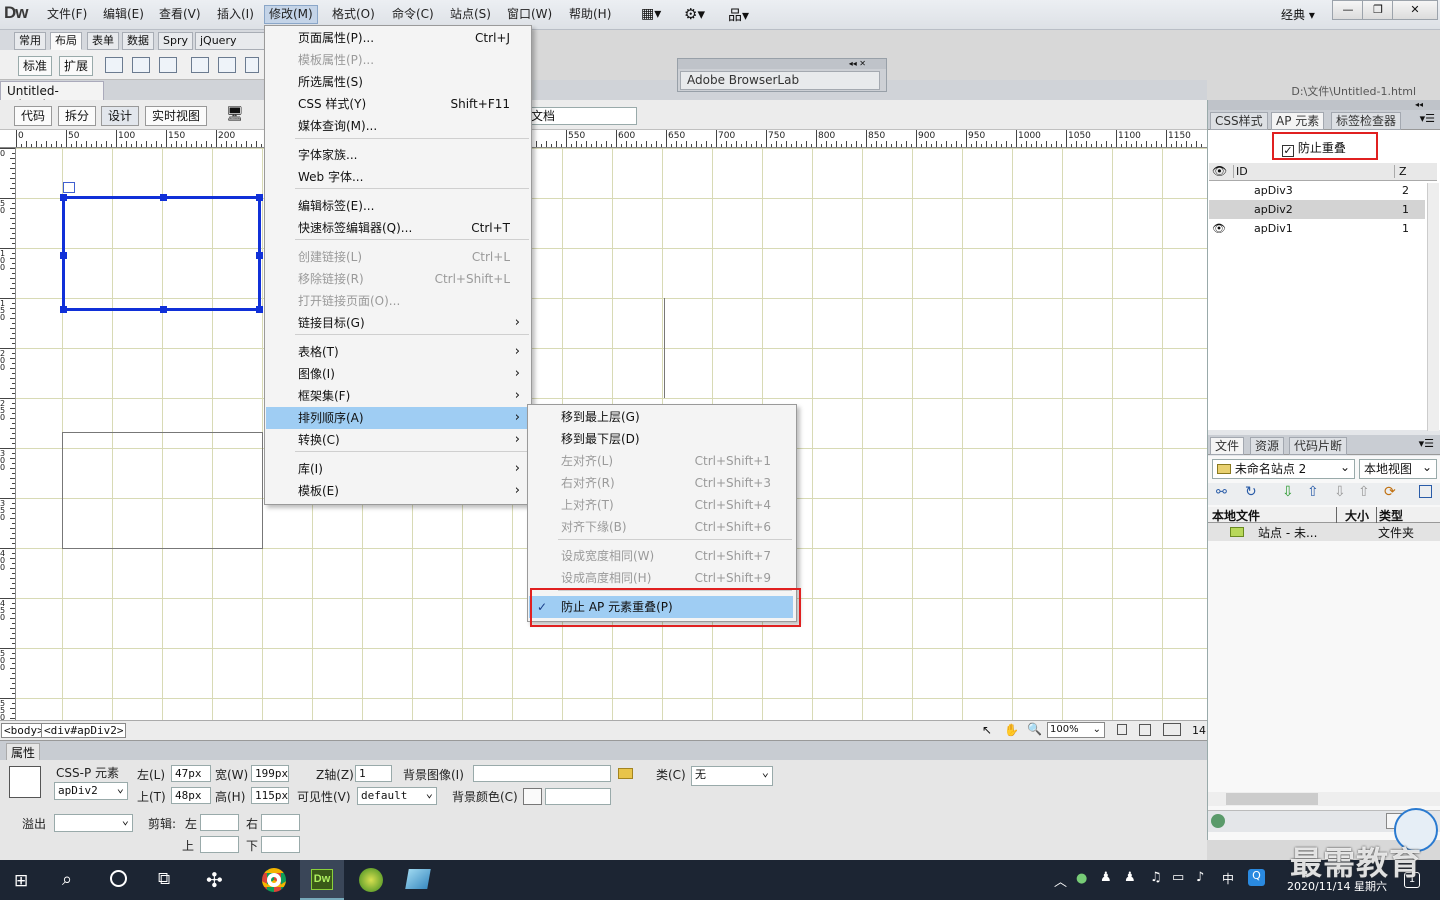  Describe the element at coordinates (470, 15) in the screenshot. I see `menu-site: 站点(S)` at that location.